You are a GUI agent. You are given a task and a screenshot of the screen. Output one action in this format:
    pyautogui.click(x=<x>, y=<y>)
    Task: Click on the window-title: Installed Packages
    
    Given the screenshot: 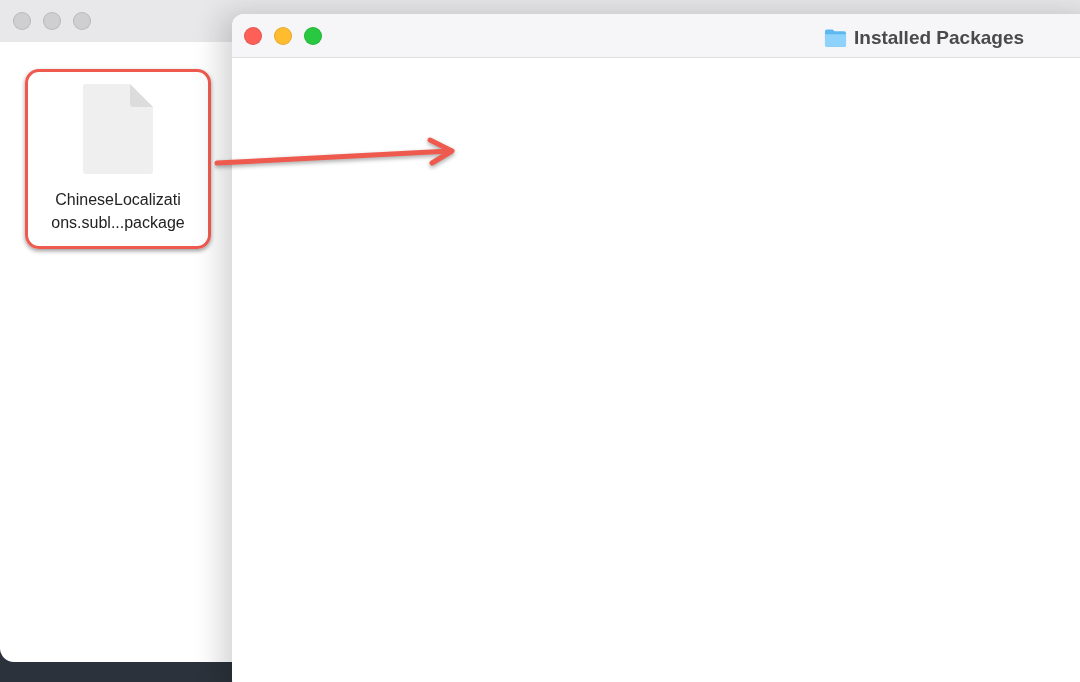 What is the action you would take?
    pyautogui.click(x=939, y=38)
    